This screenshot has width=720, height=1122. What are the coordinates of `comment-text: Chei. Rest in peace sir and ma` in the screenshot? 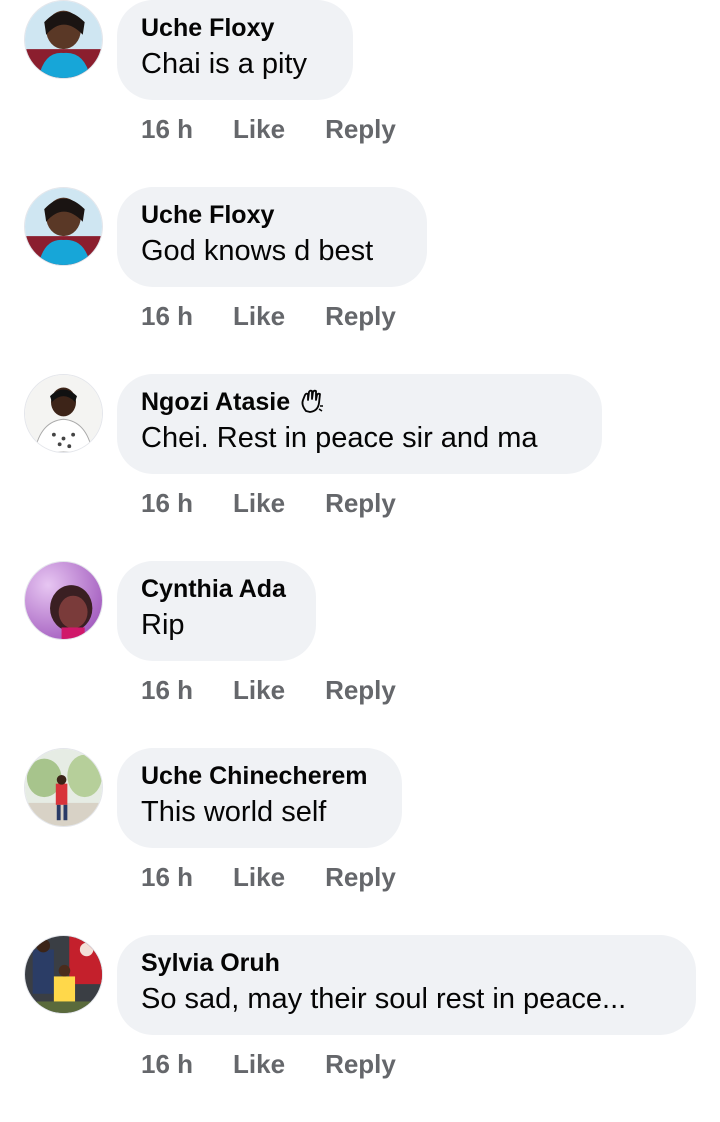 It's located at (339, 438).